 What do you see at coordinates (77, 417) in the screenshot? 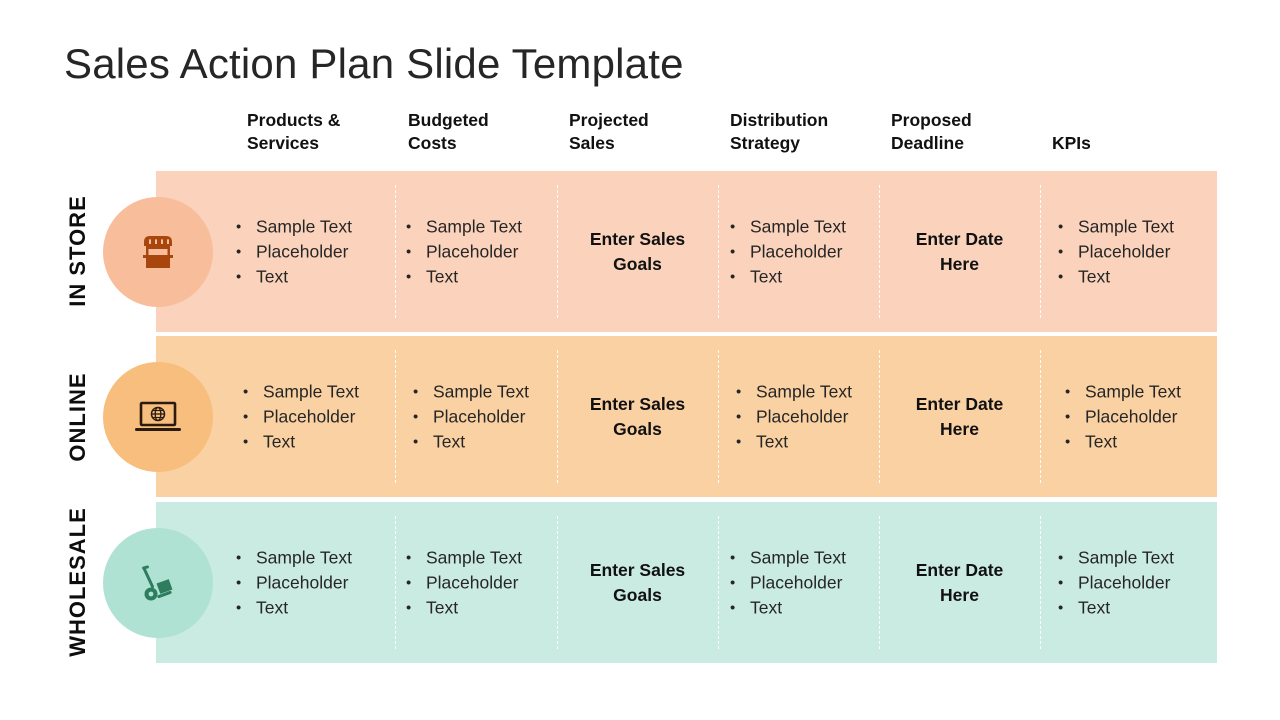
I see `row-label-text: ONLINE` at bounding box center [77, 417].